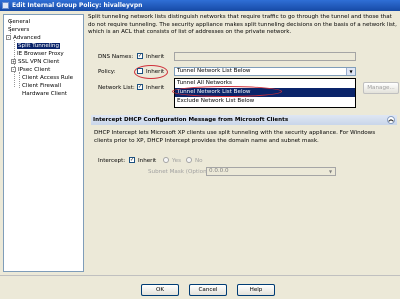  I want to click on policy-select-value: Tunnel Network List Below, so click(214, 71).